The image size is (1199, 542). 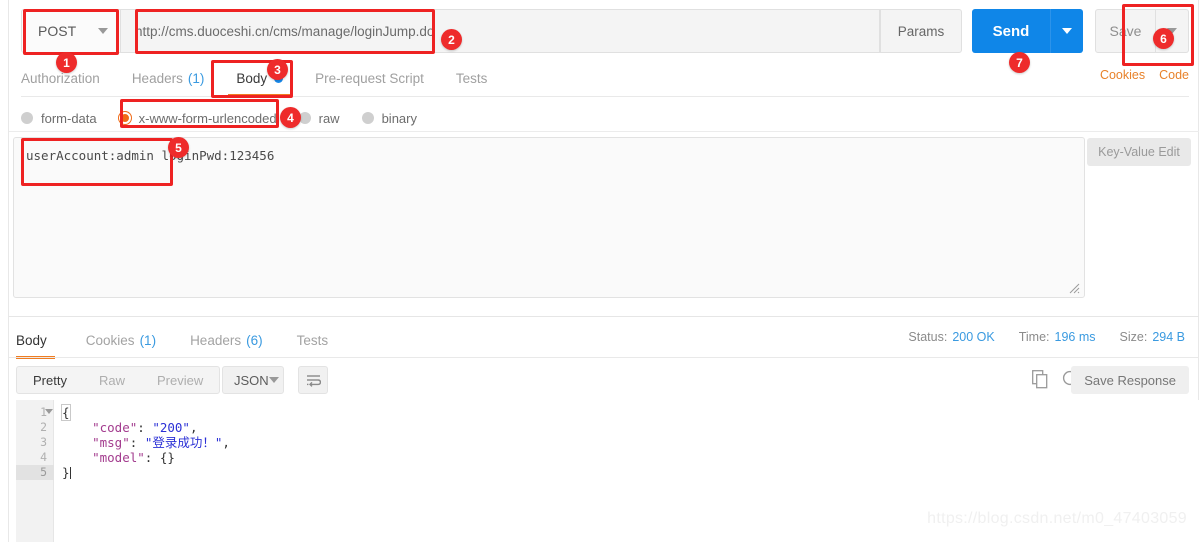 I want to click on line-number: 3, so click(x=35, y=442).